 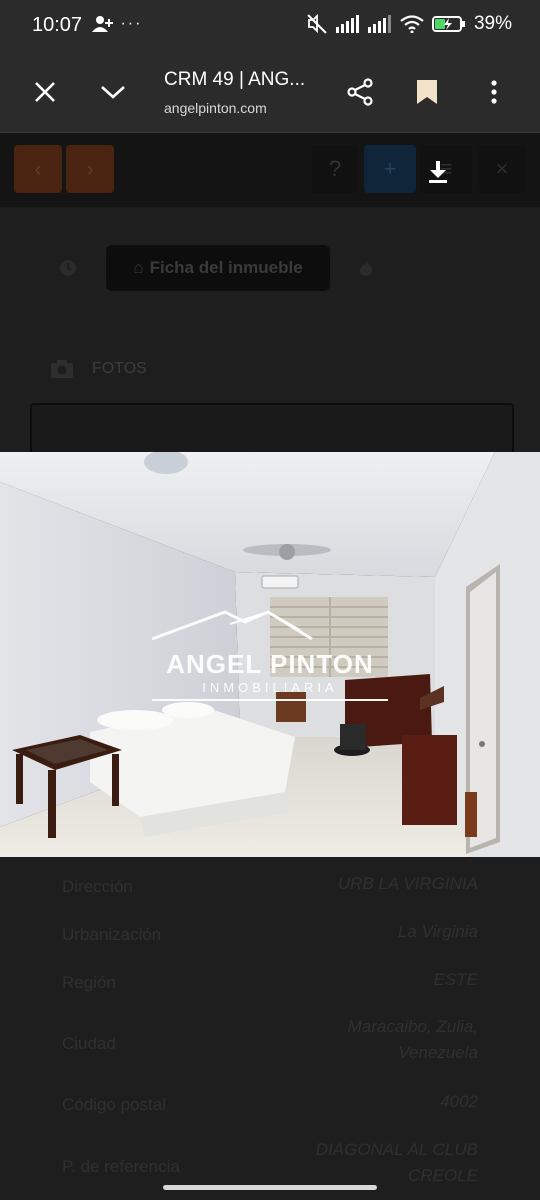 What do you see at coordinates (117, 24) in the screenshot?
I see `status-left-icons: ···` at bounding box center [117, 24].